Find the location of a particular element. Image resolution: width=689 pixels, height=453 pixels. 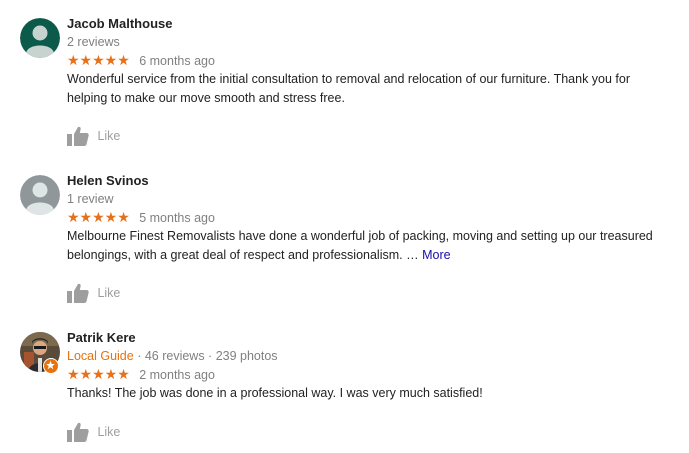

reviewer-name: Helen Svinos is located at coordinates (108, 180).